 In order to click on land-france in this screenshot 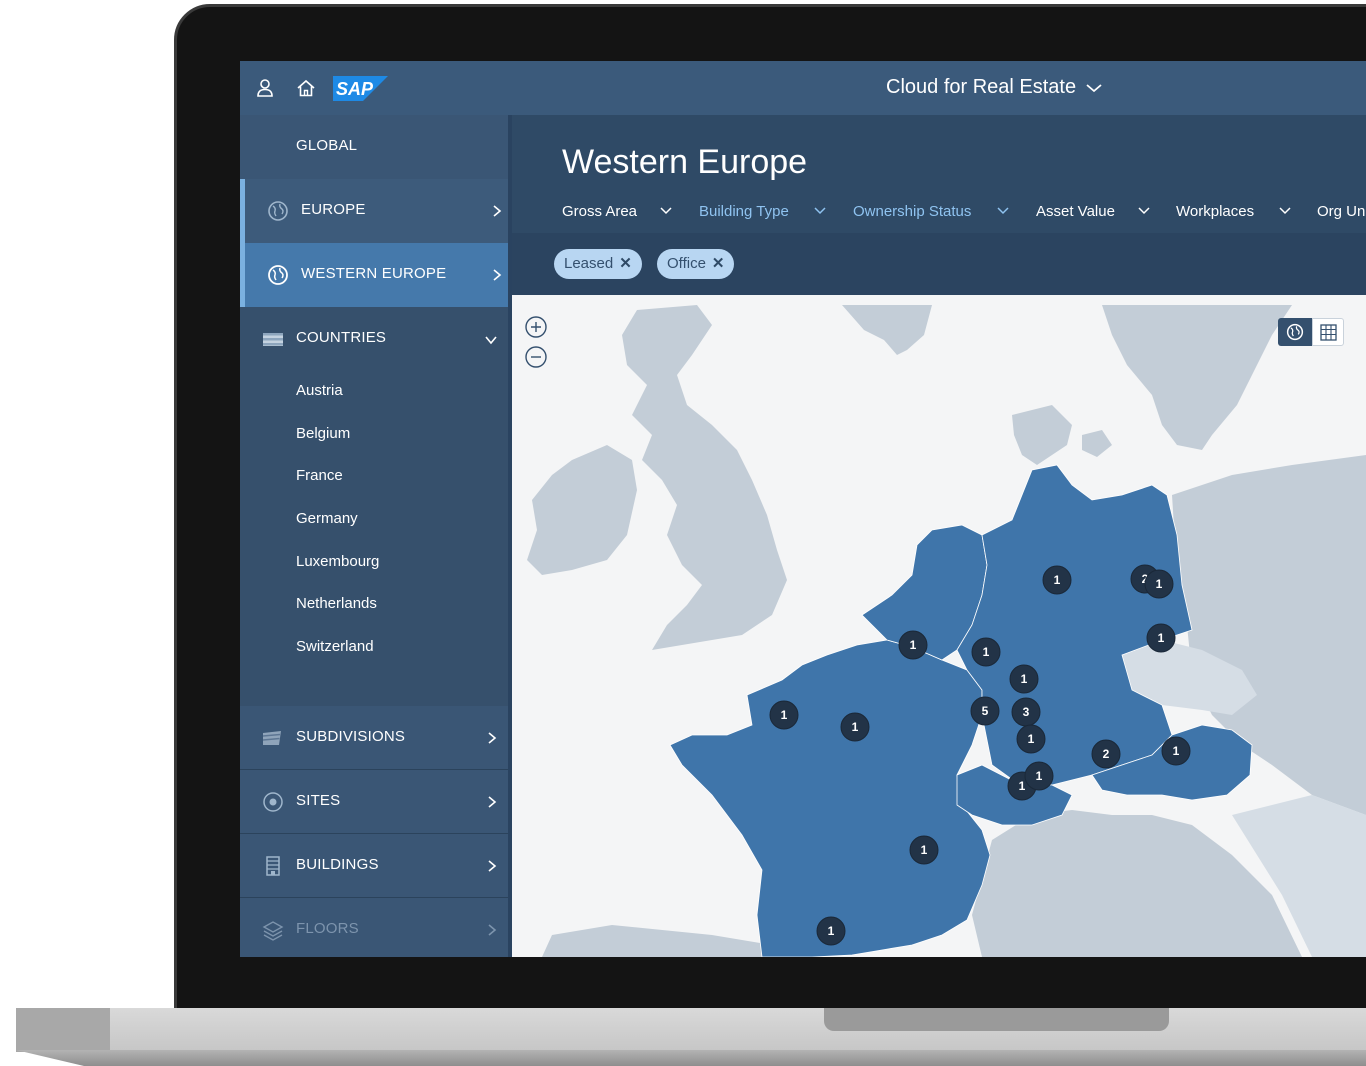, I will do `click(830, 798)`.